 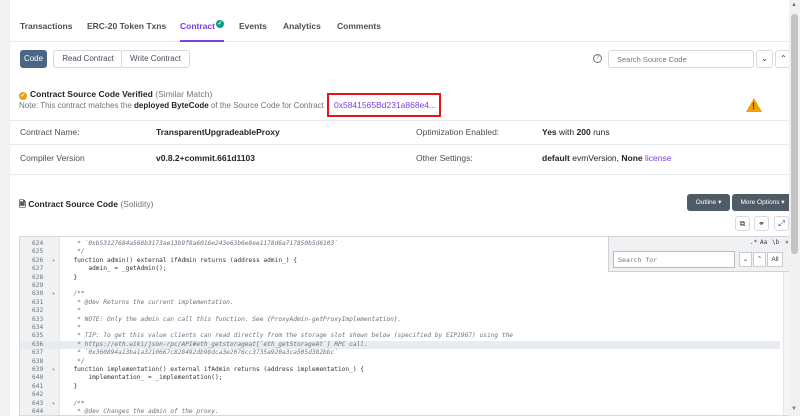 What do you see at coordinates (38, 361) in the screenshot?
I see `line-number: 638` at bounding box center [38, 361].